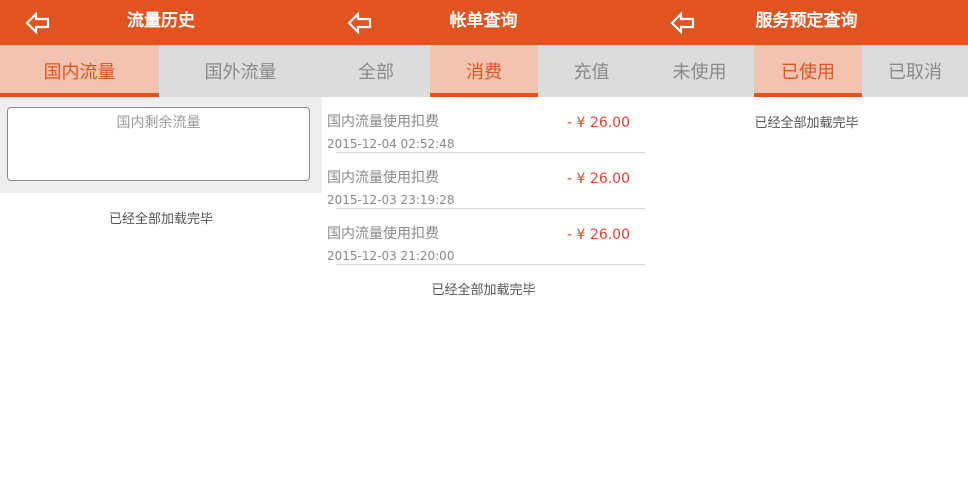 This screenshot has height=501, width=968. I want to click on bill-record-time: 2015-12-03 23:19:28, so click(391, 200).